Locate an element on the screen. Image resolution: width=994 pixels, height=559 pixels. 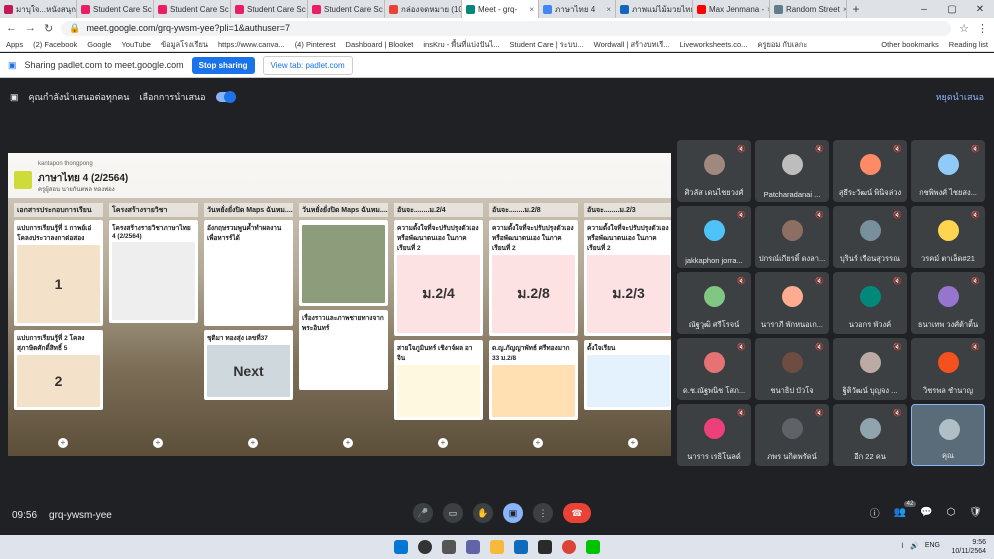
activities-icon: ⬡ is located at coordinates (951, 512).